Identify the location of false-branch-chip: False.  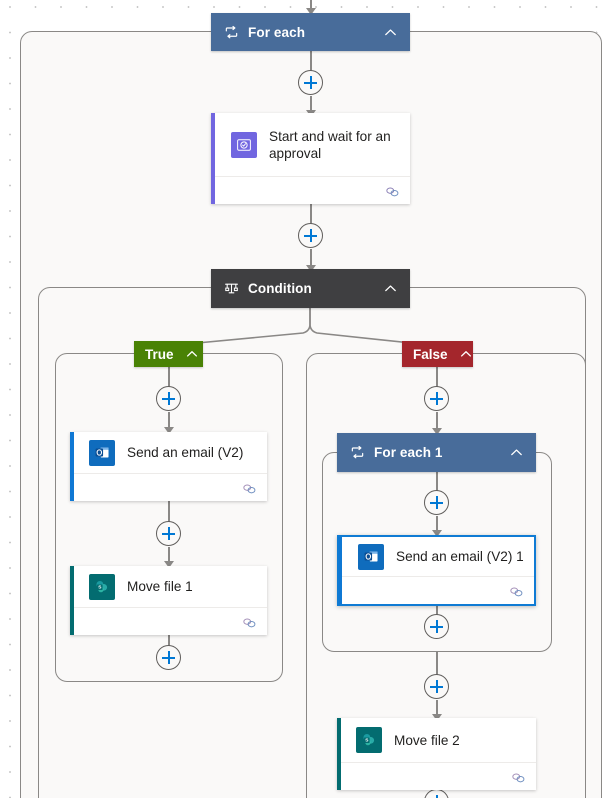
(437, 354).